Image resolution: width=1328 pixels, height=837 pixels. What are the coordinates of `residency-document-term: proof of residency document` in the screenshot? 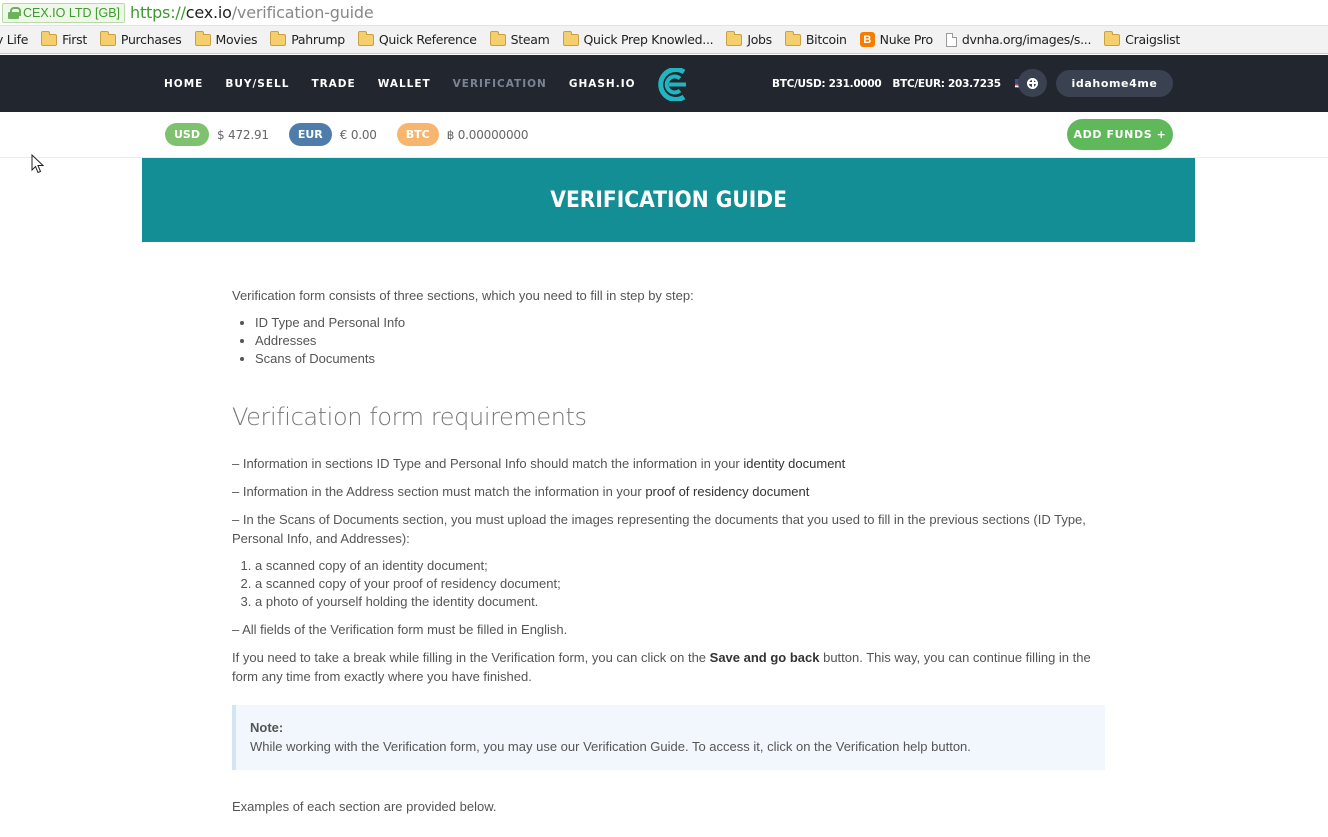 It's located at (727, 491).